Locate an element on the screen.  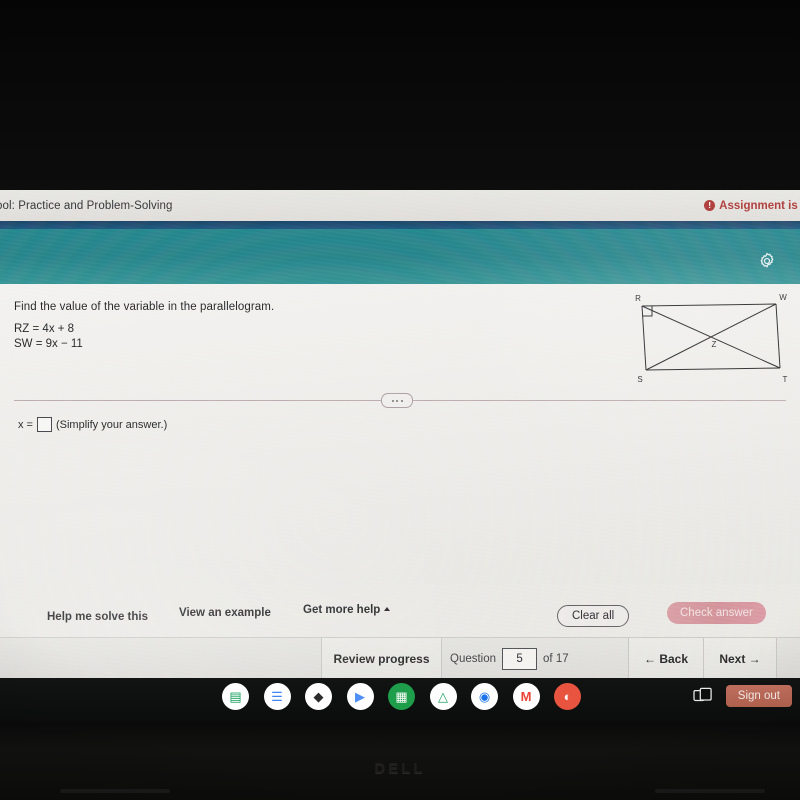
shelf-app-list: ▤ ☰ ◆ ▶ ▦ △ ◉ M ◐ is located at coordinates (401, 696).